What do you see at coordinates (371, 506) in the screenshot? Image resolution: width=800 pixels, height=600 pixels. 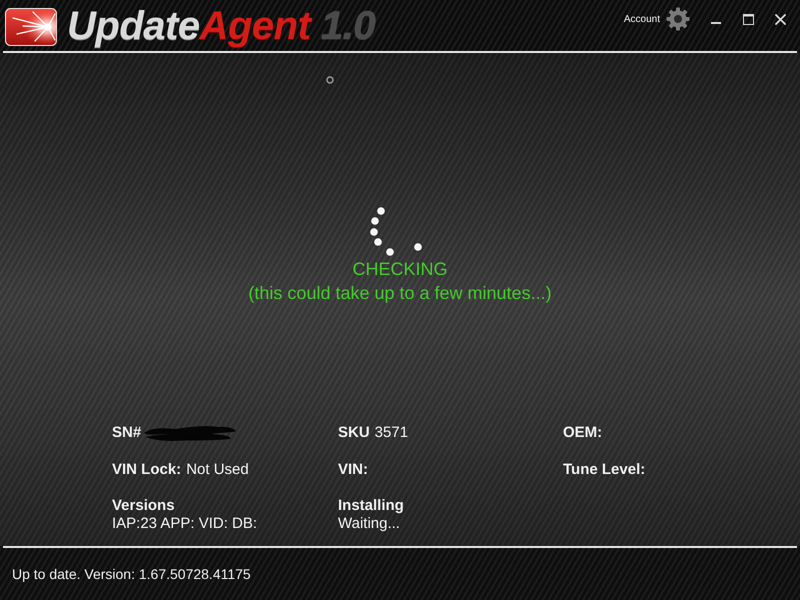 I see `field-label: Installing` at bounding box center [371, 506].